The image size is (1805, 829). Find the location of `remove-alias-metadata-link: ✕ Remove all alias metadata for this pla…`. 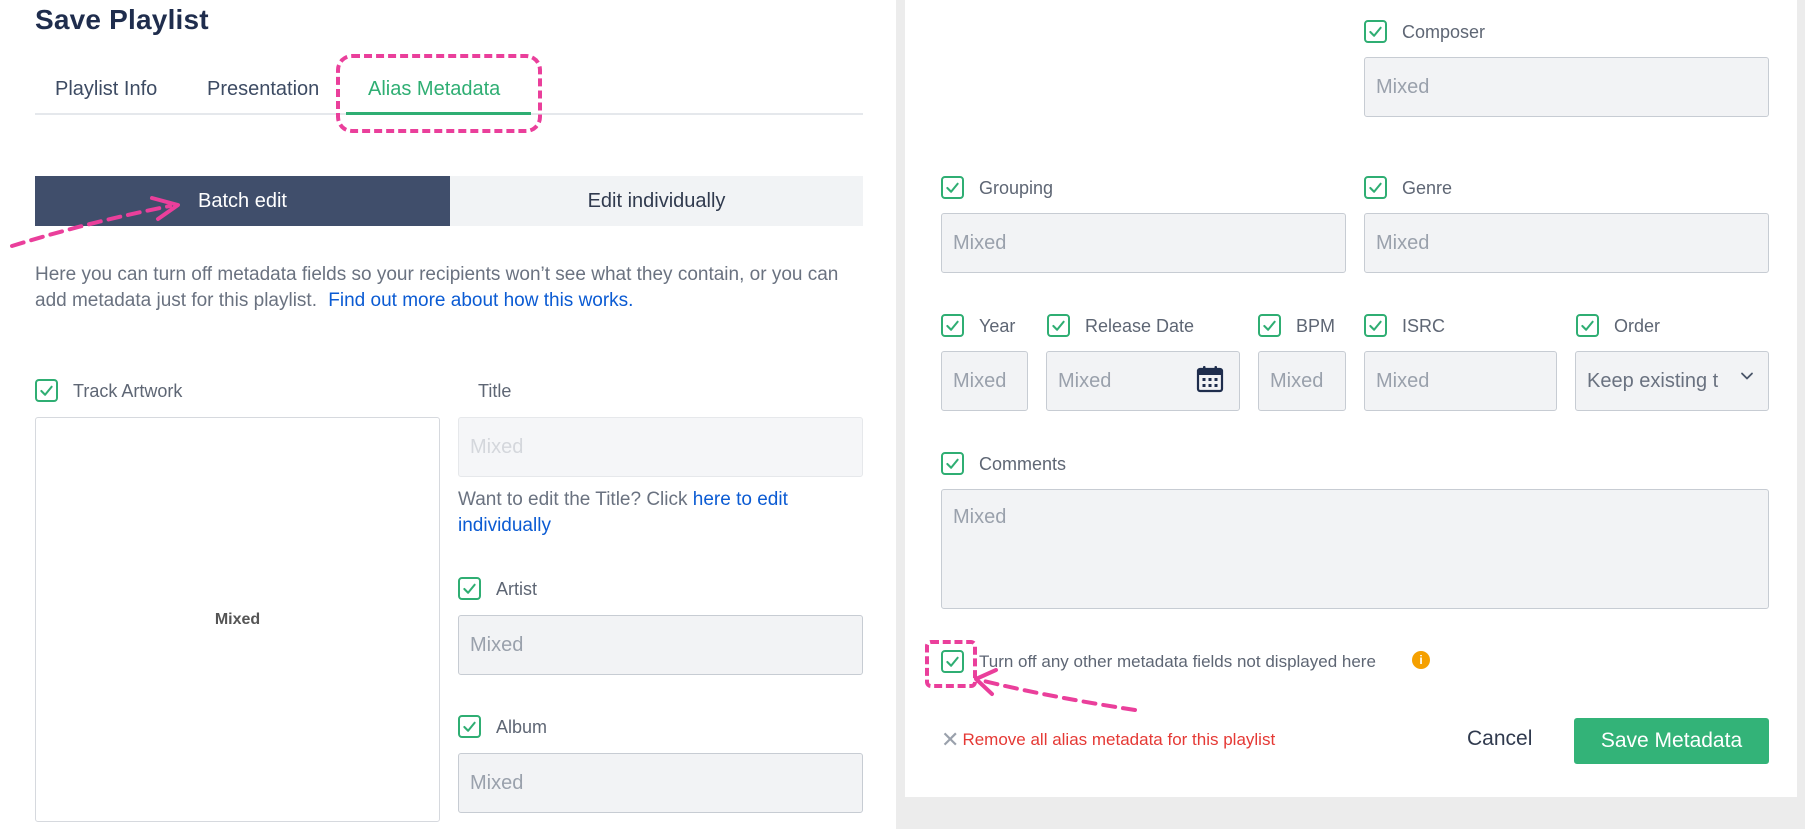

remove-alias-metadata-link: ✕ Remove all alias metadata for this pla… is located at coordinates (1108, 740).